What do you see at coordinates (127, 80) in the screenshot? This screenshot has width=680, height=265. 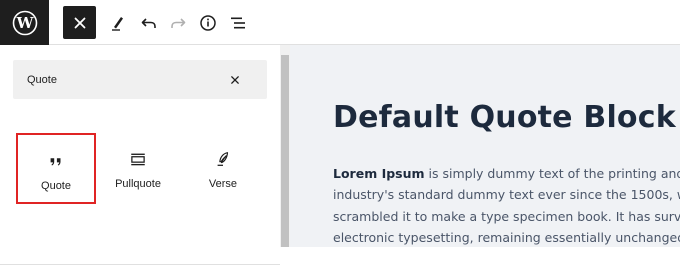 I see `search-input` at bounding box center [127, 80].